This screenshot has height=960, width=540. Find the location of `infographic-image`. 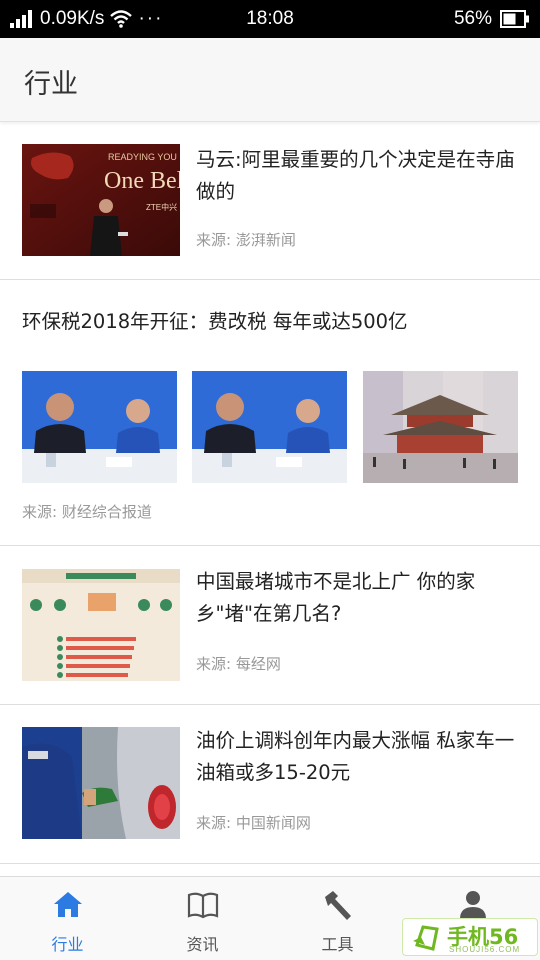

infographic-image is located at coordinates (101, 625).